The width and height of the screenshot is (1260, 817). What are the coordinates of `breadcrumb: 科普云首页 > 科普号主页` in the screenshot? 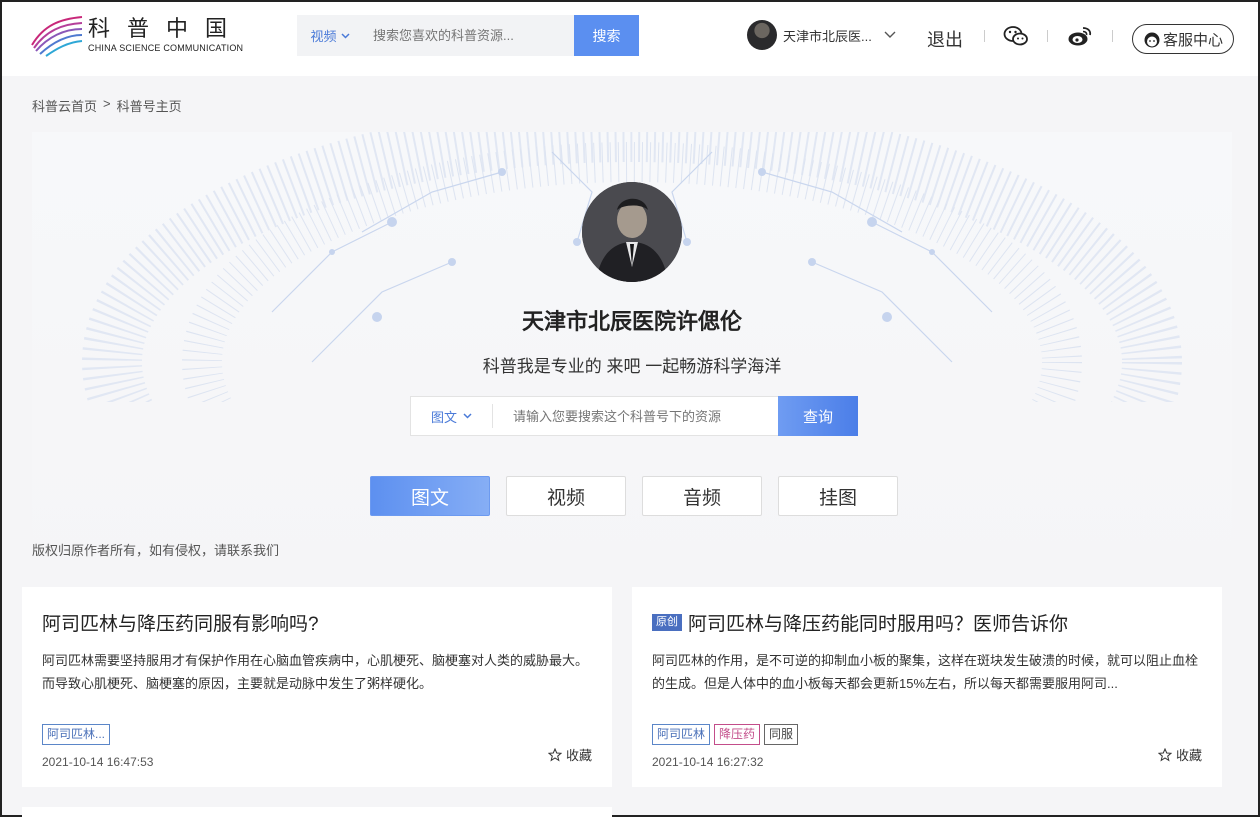 It's located at (107, 105).